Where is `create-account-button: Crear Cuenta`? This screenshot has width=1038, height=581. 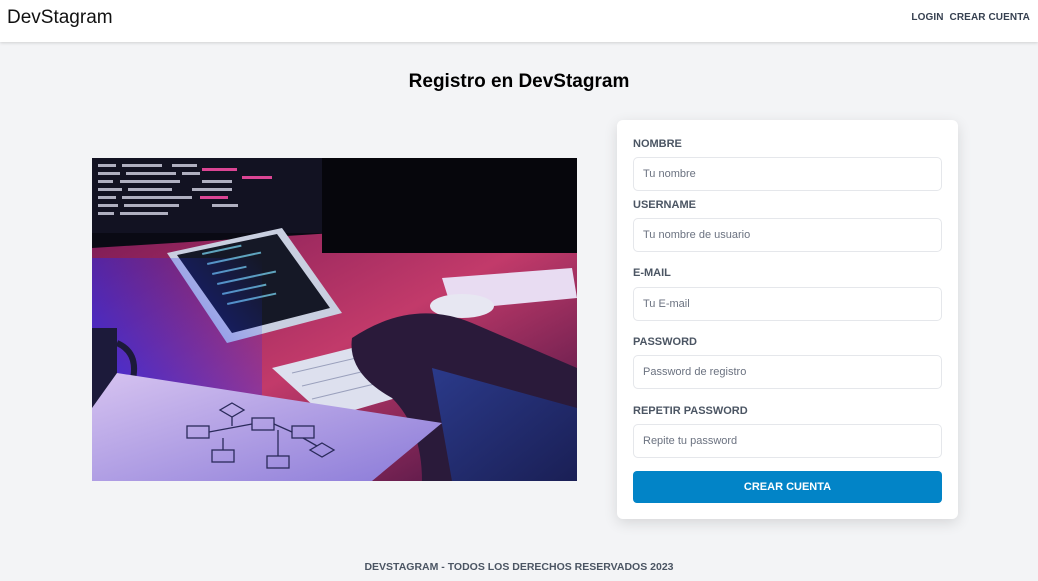 create-account-button: Crear Cuenta is located at coordinates (787, 487).